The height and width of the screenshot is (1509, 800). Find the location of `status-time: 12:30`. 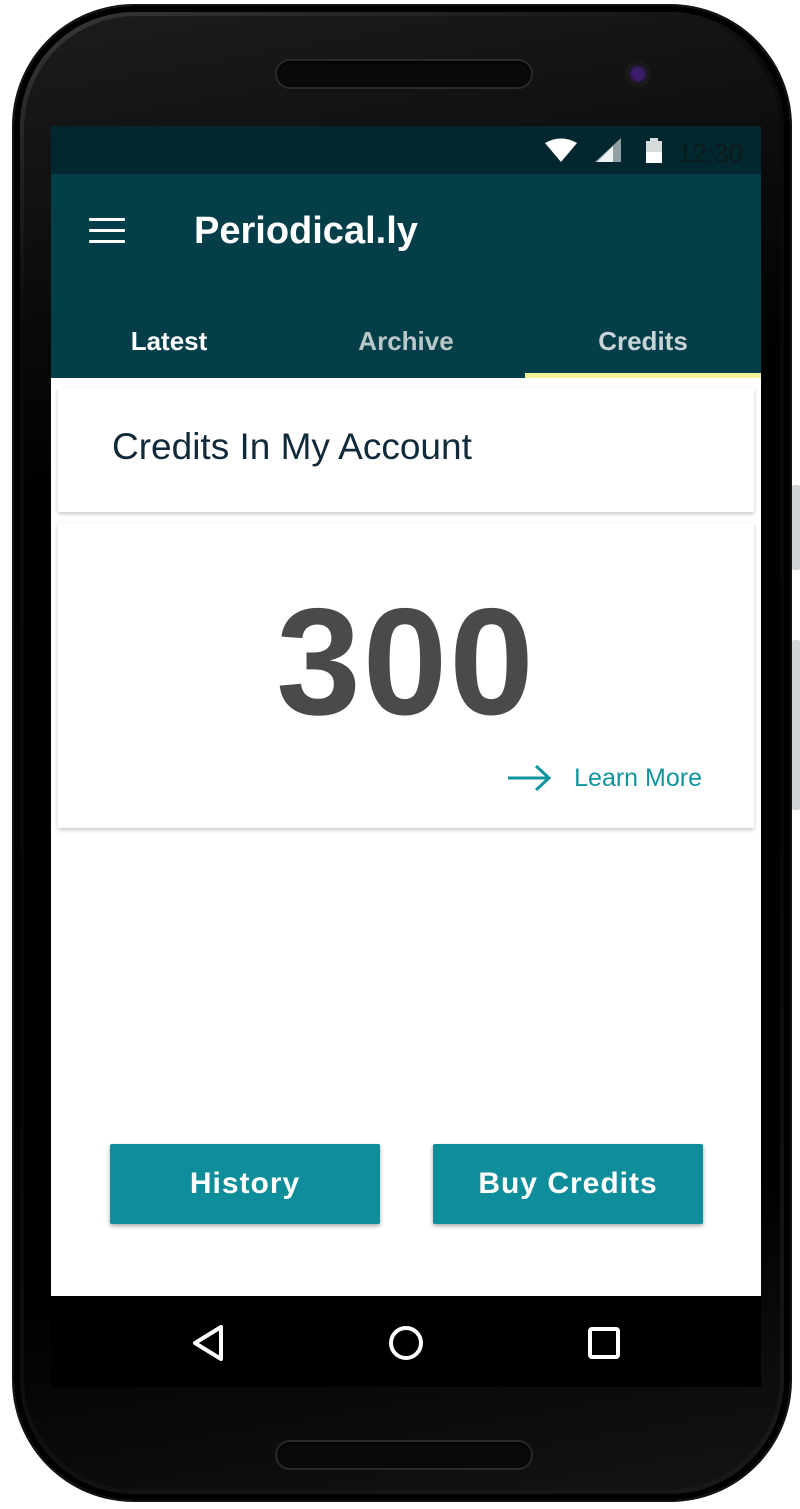

status-time: 12:30 is located at coordinates (710, 153).